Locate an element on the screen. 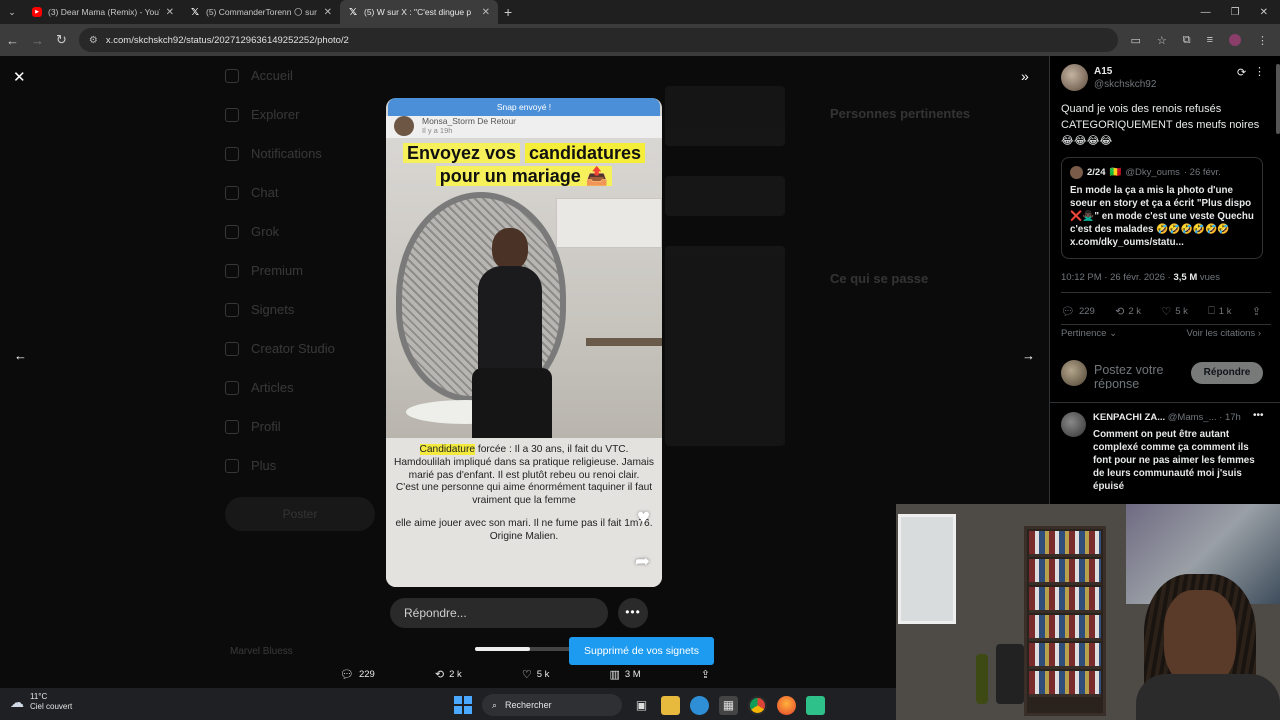 The image size is (1280, 720). taskbar-search: ⌕ Rechercher is located at coordinates (552, 705).